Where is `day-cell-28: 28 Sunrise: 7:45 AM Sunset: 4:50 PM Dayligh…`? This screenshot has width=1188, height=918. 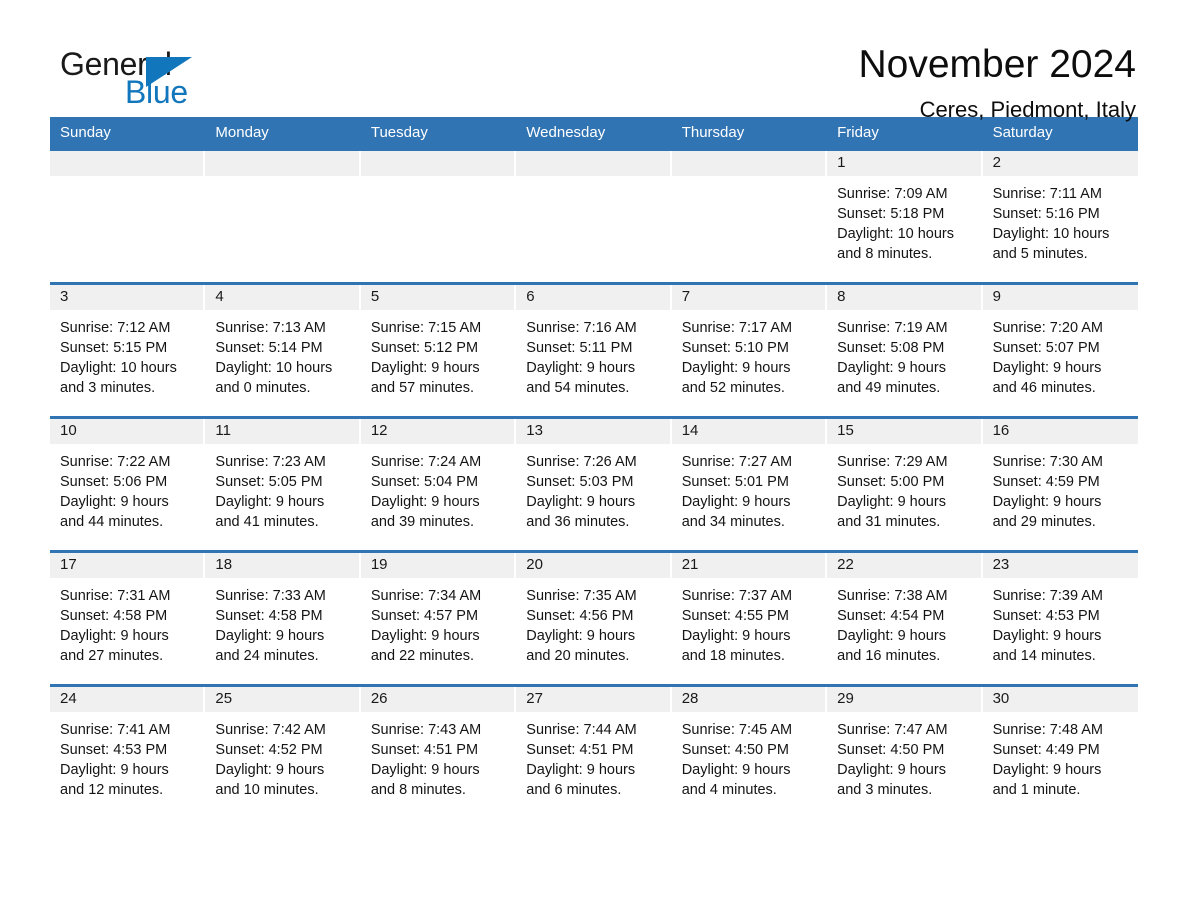 day-cell-28: 28 Sunrise: 7:45 AM Sunset: 4:50 PM Dayligh… is located at coordinates (749, 752).